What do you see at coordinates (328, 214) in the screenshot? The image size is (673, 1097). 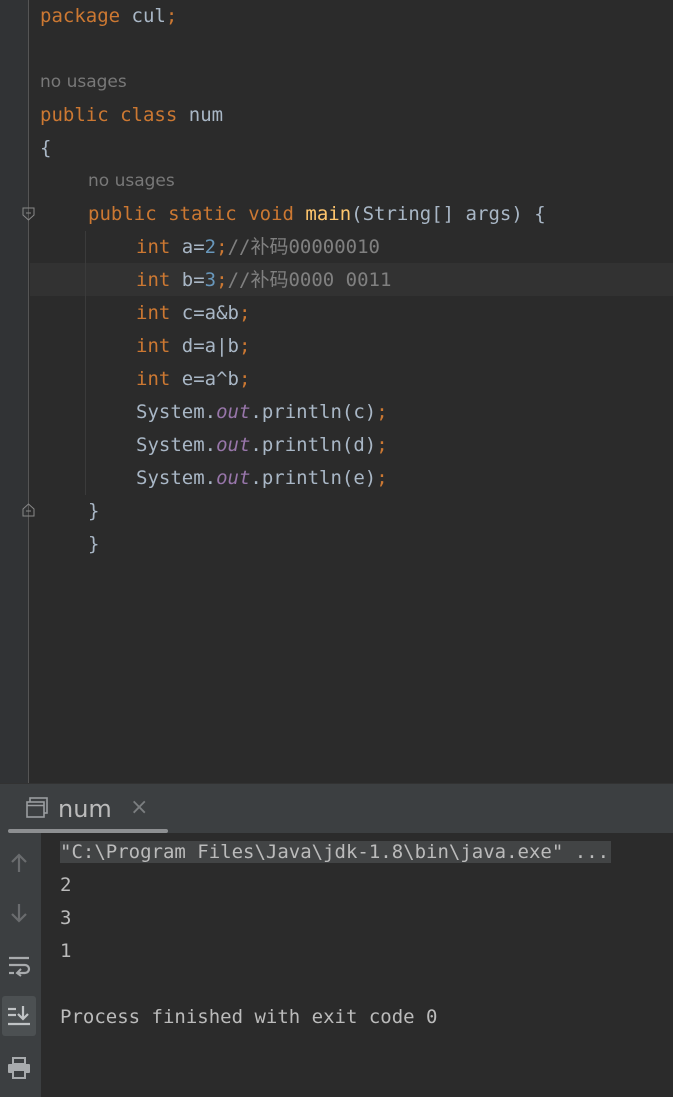 I see `method-name: main` at bounding box center [328, 214].